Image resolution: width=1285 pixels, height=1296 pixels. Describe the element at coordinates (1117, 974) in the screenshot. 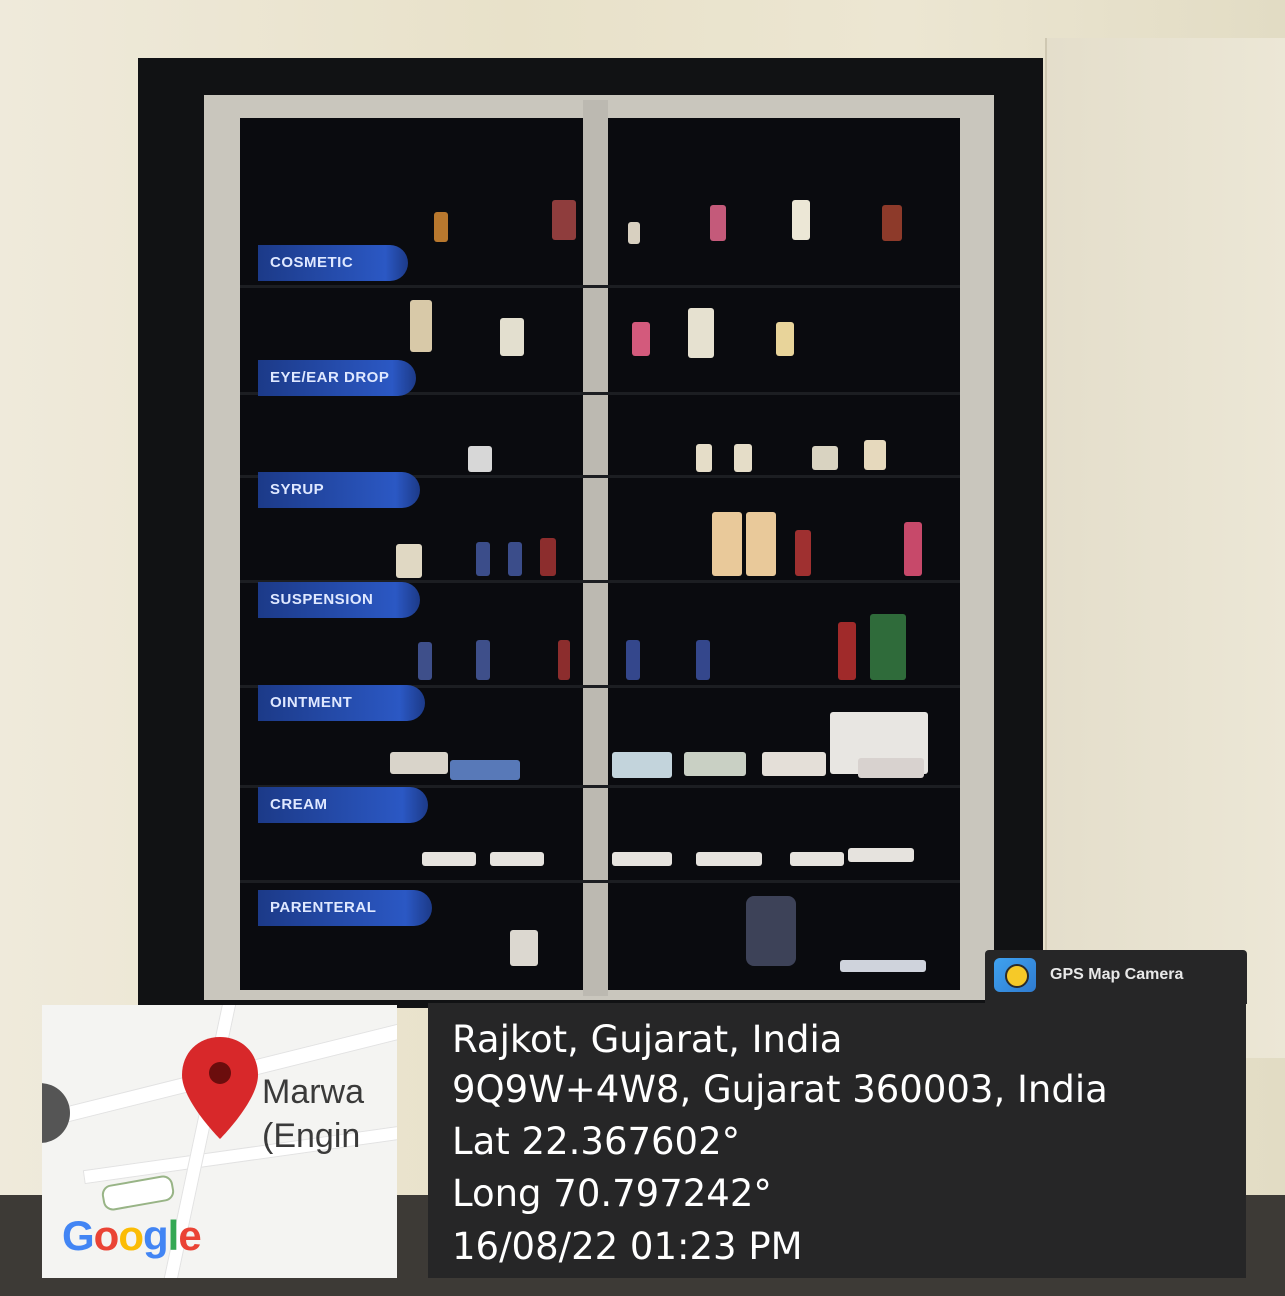

I see `gps-camera-label: GPS Map Camera` at that location.